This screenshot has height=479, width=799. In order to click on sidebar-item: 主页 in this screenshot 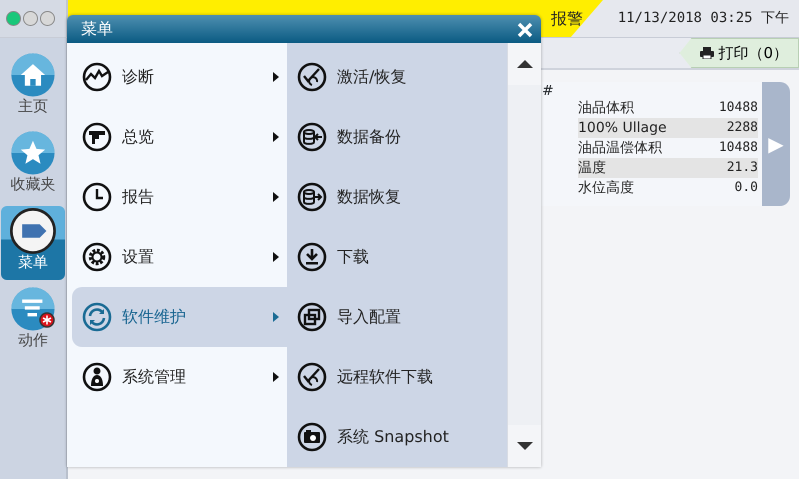, I will do `click(33, 87)`.